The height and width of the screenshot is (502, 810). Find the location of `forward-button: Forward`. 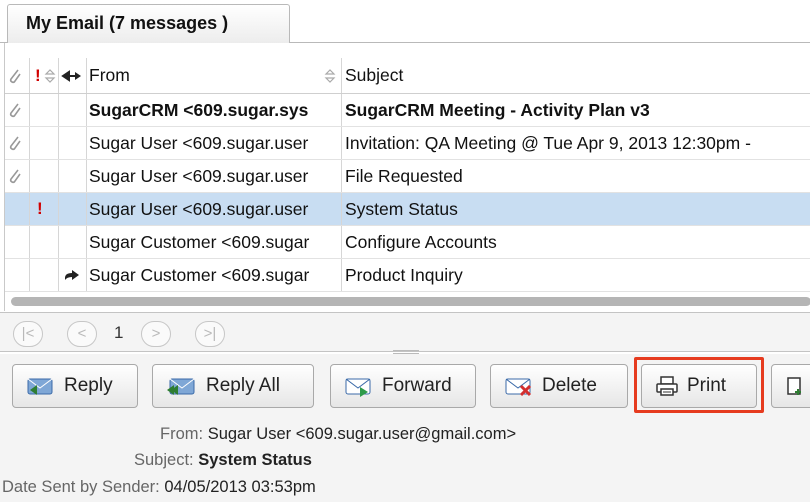

forward-button: Forward is located at coordinates (403, 386).